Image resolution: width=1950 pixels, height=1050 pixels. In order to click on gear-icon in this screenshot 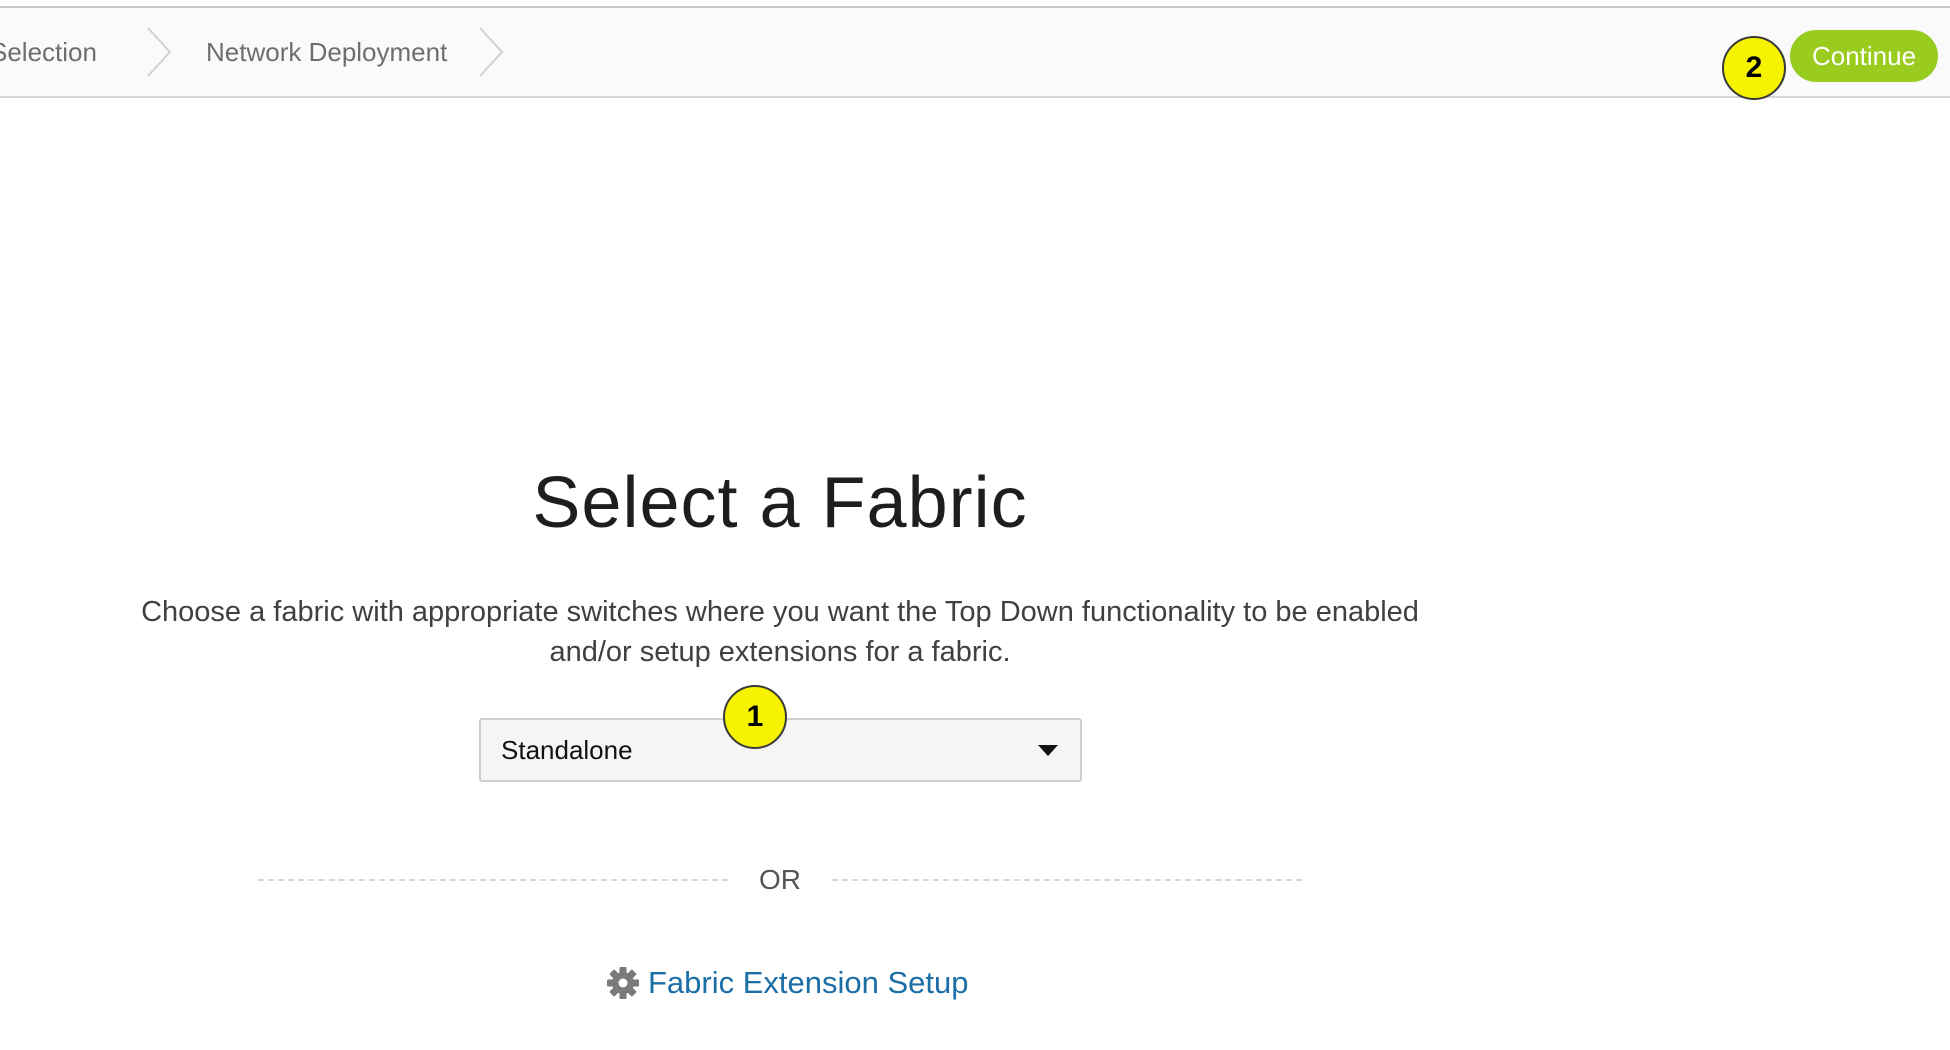, I will do `click(623, 983)`.